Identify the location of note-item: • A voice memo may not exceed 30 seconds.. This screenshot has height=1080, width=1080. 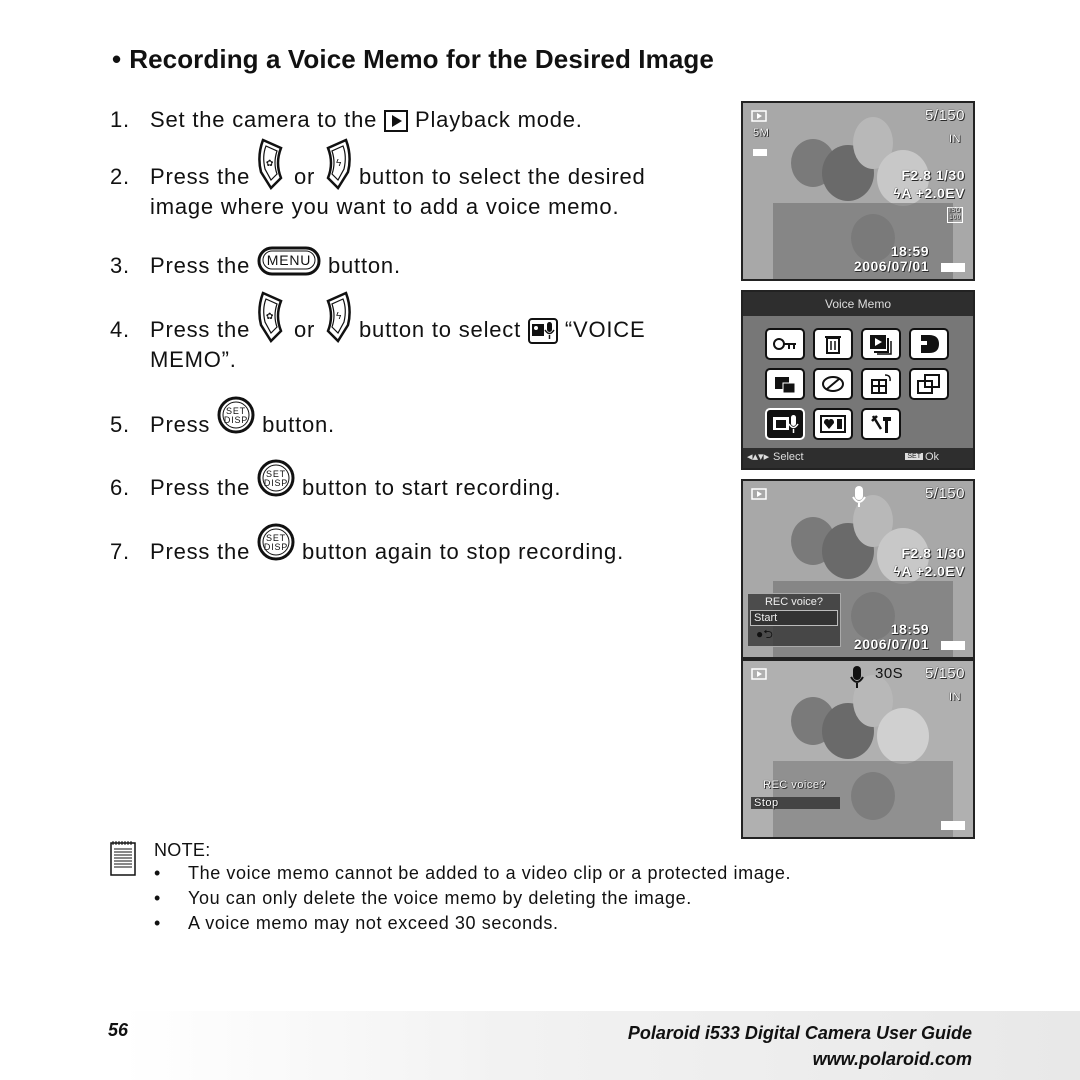
(356, 923).